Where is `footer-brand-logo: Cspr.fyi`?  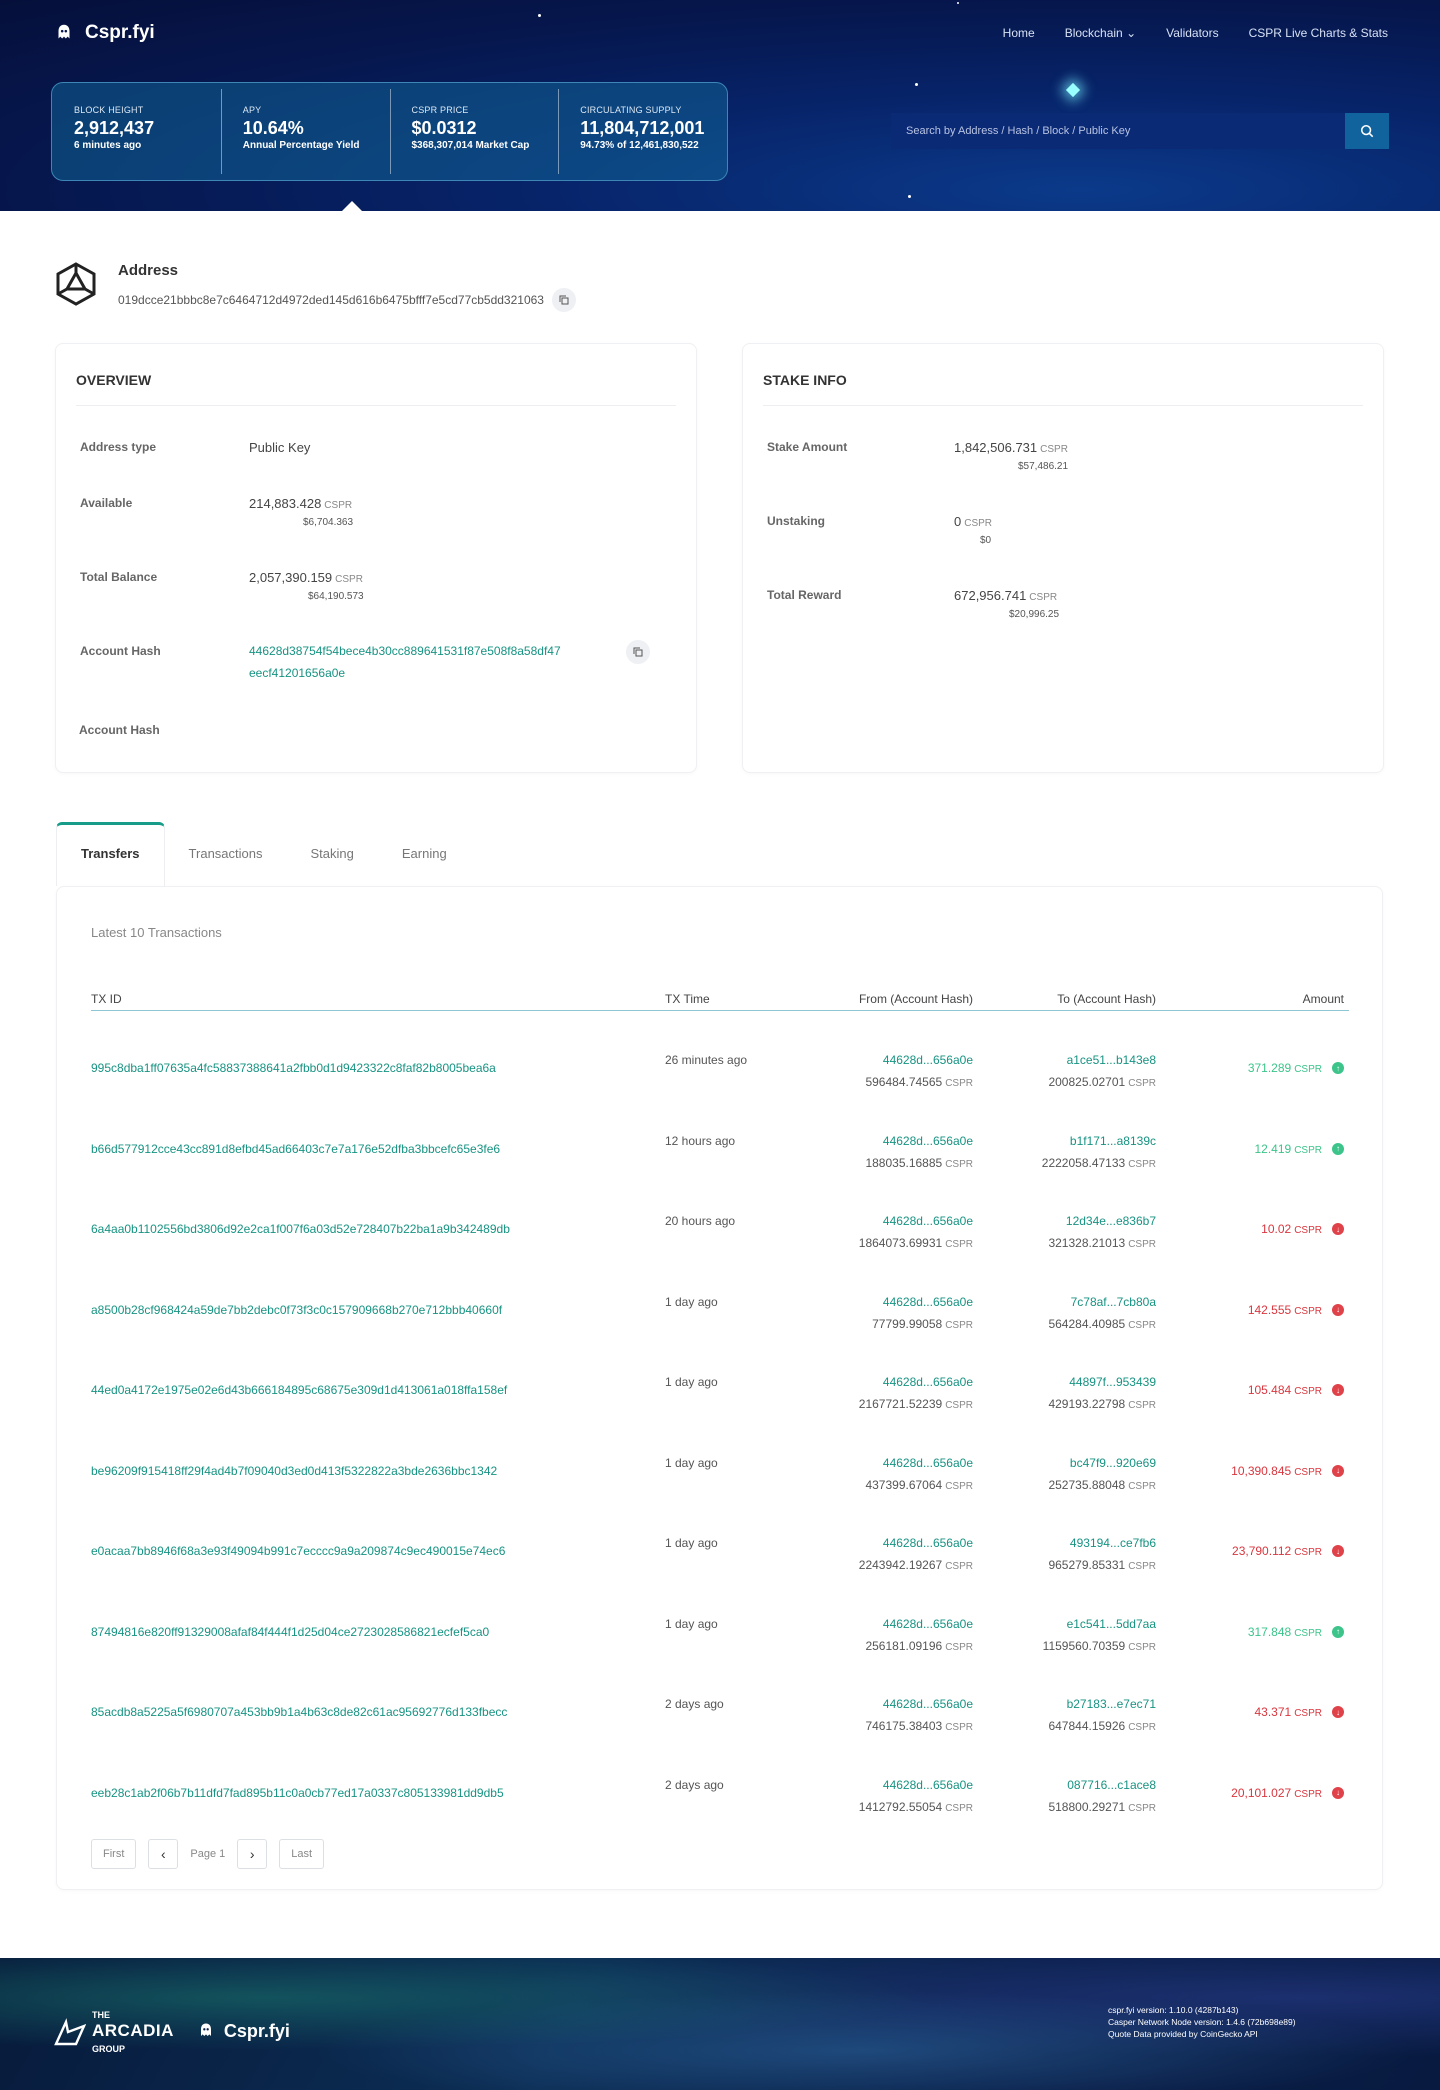
footer-brand-logo: Cspr.fyi is located at coordinates (243, 2031).